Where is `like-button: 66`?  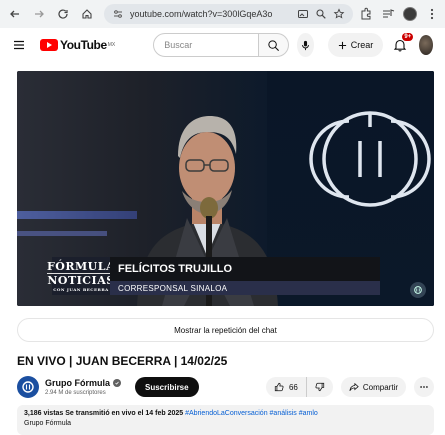 like-button: 66 is located at coordinates (286, 387).